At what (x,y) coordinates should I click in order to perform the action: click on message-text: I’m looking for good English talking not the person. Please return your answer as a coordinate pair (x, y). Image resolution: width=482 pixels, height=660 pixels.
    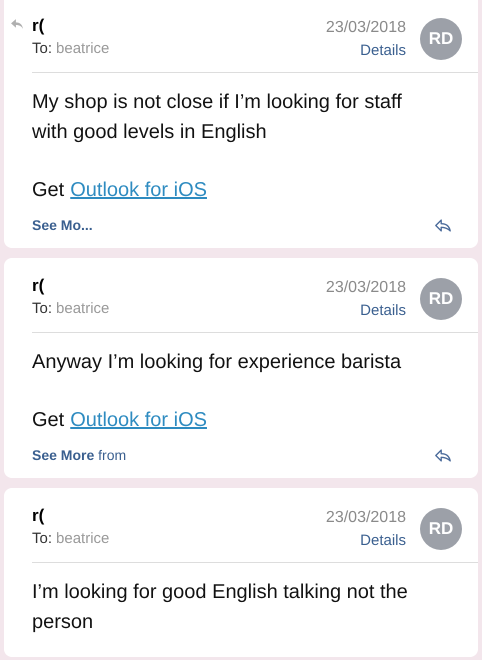
    Looking at the image, I should click on (220, 607).